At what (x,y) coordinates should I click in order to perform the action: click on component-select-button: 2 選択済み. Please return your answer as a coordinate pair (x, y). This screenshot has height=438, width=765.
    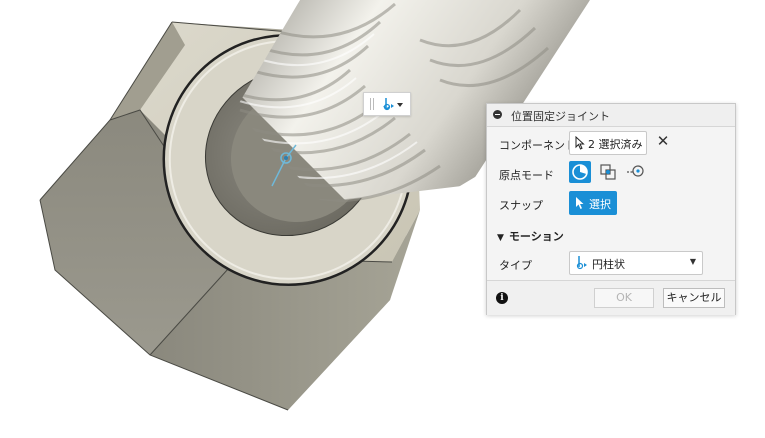
    Looking at the image, I should click on (608, 143).